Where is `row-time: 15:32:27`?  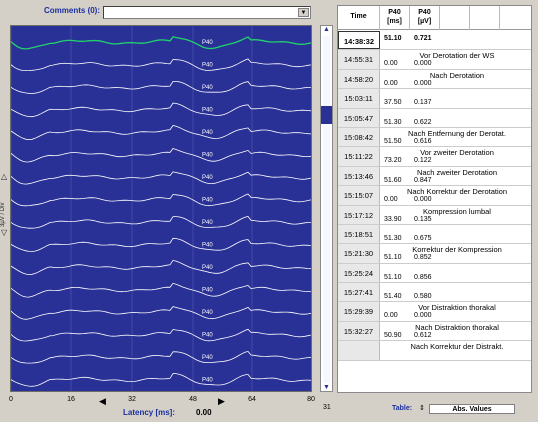 row-time: 15:32:27 is located at coordinates (359, 331).